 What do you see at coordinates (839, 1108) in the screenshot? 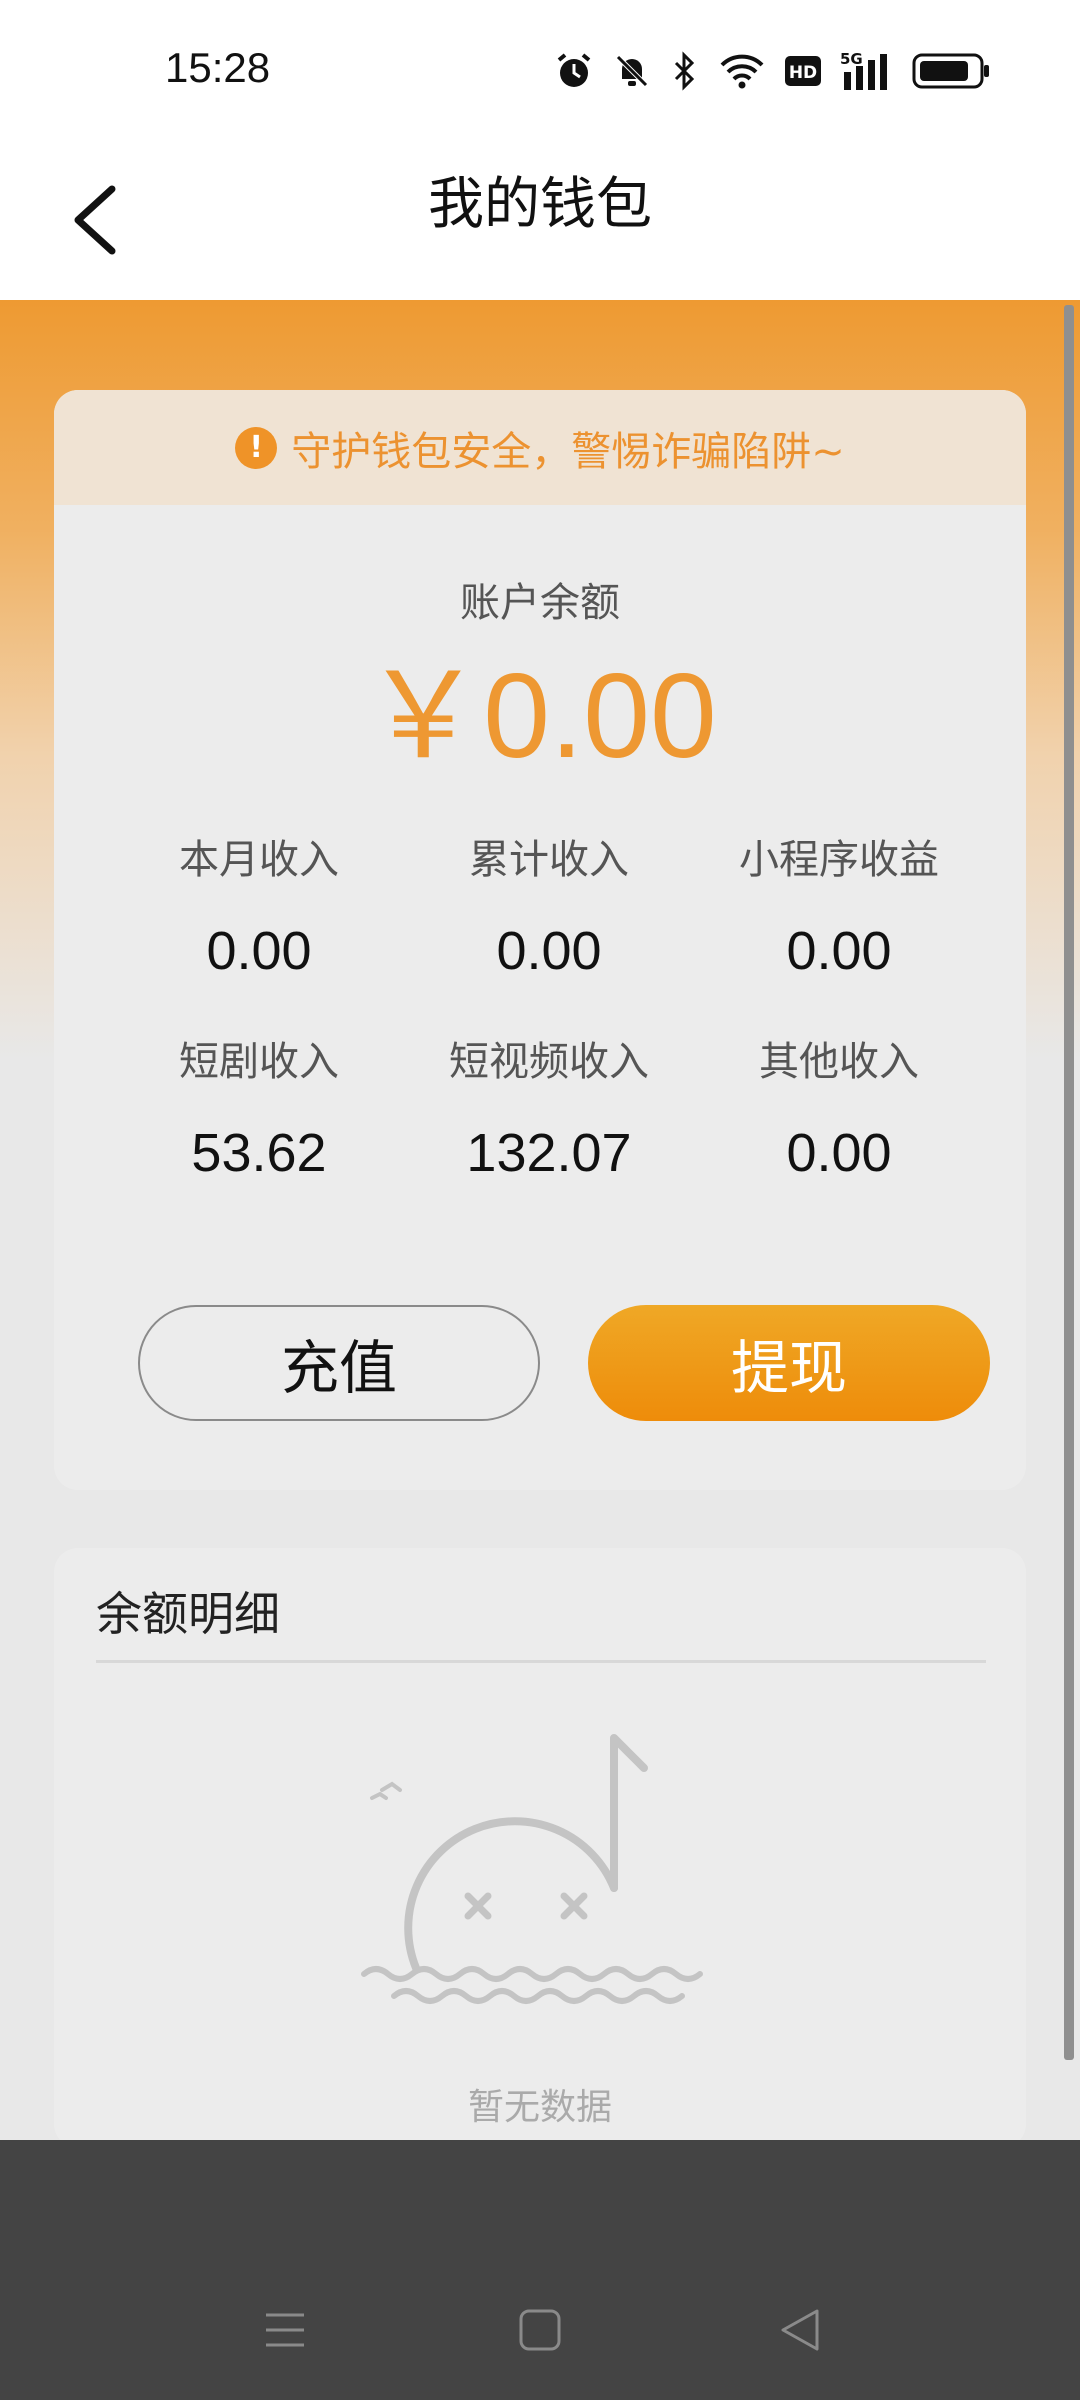
I see `stat-other-income: 其他收入 0.00` at bounding box center [839, 1108].